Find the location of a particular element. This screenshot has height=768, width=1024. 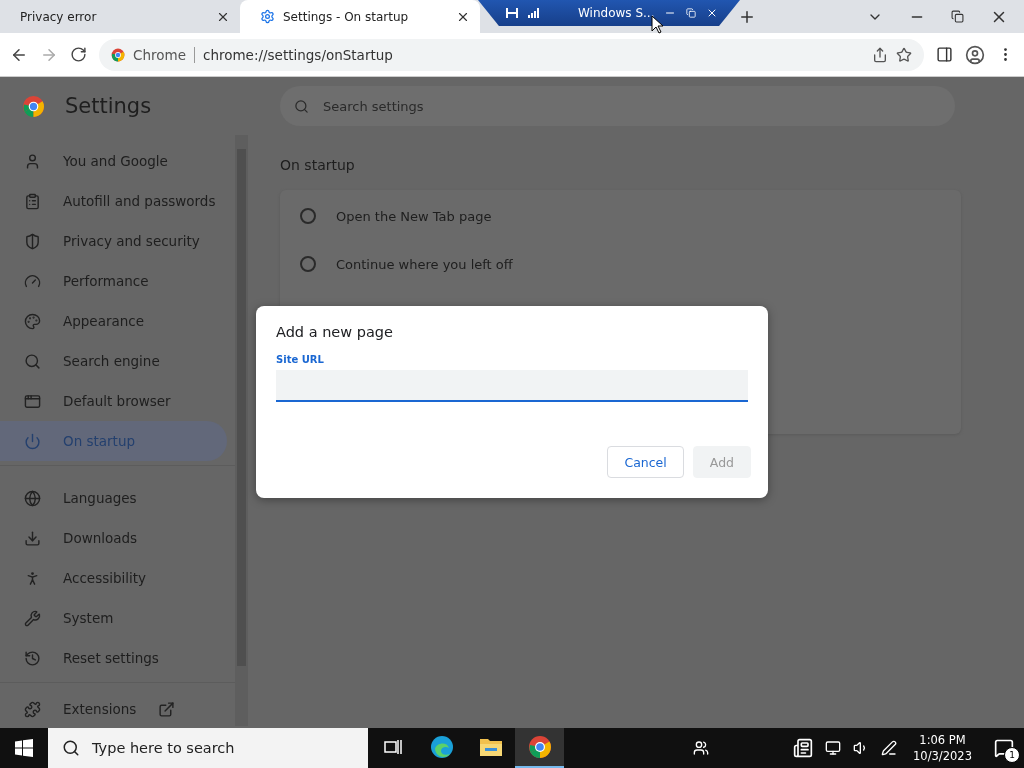

sidebar-item: Default browser is located at coordinates (113, 401).